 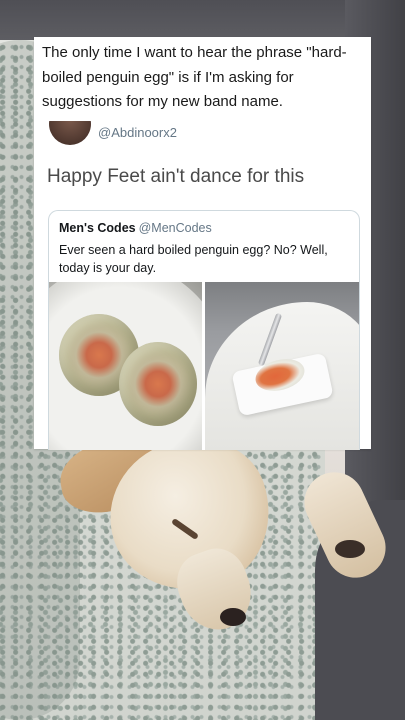 I want to click on caption-line: boiled penguin egg" is if I'm asking for, so click(x=168, y=77).